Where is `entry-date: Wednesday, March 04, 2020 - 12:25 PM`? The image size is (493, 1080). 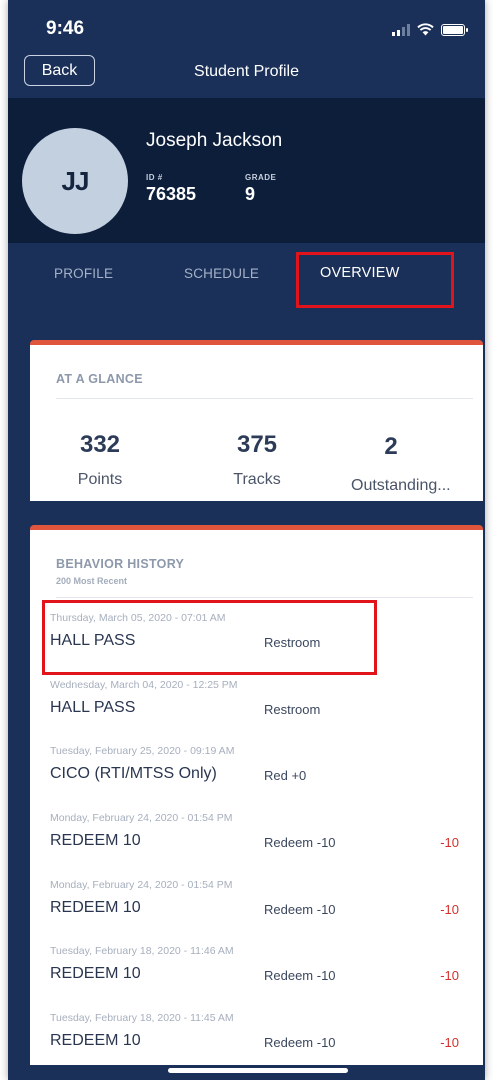
entry-date: Wednesday, March 04, 2020 - 12:25 PM is located at coordinates (144, 685).